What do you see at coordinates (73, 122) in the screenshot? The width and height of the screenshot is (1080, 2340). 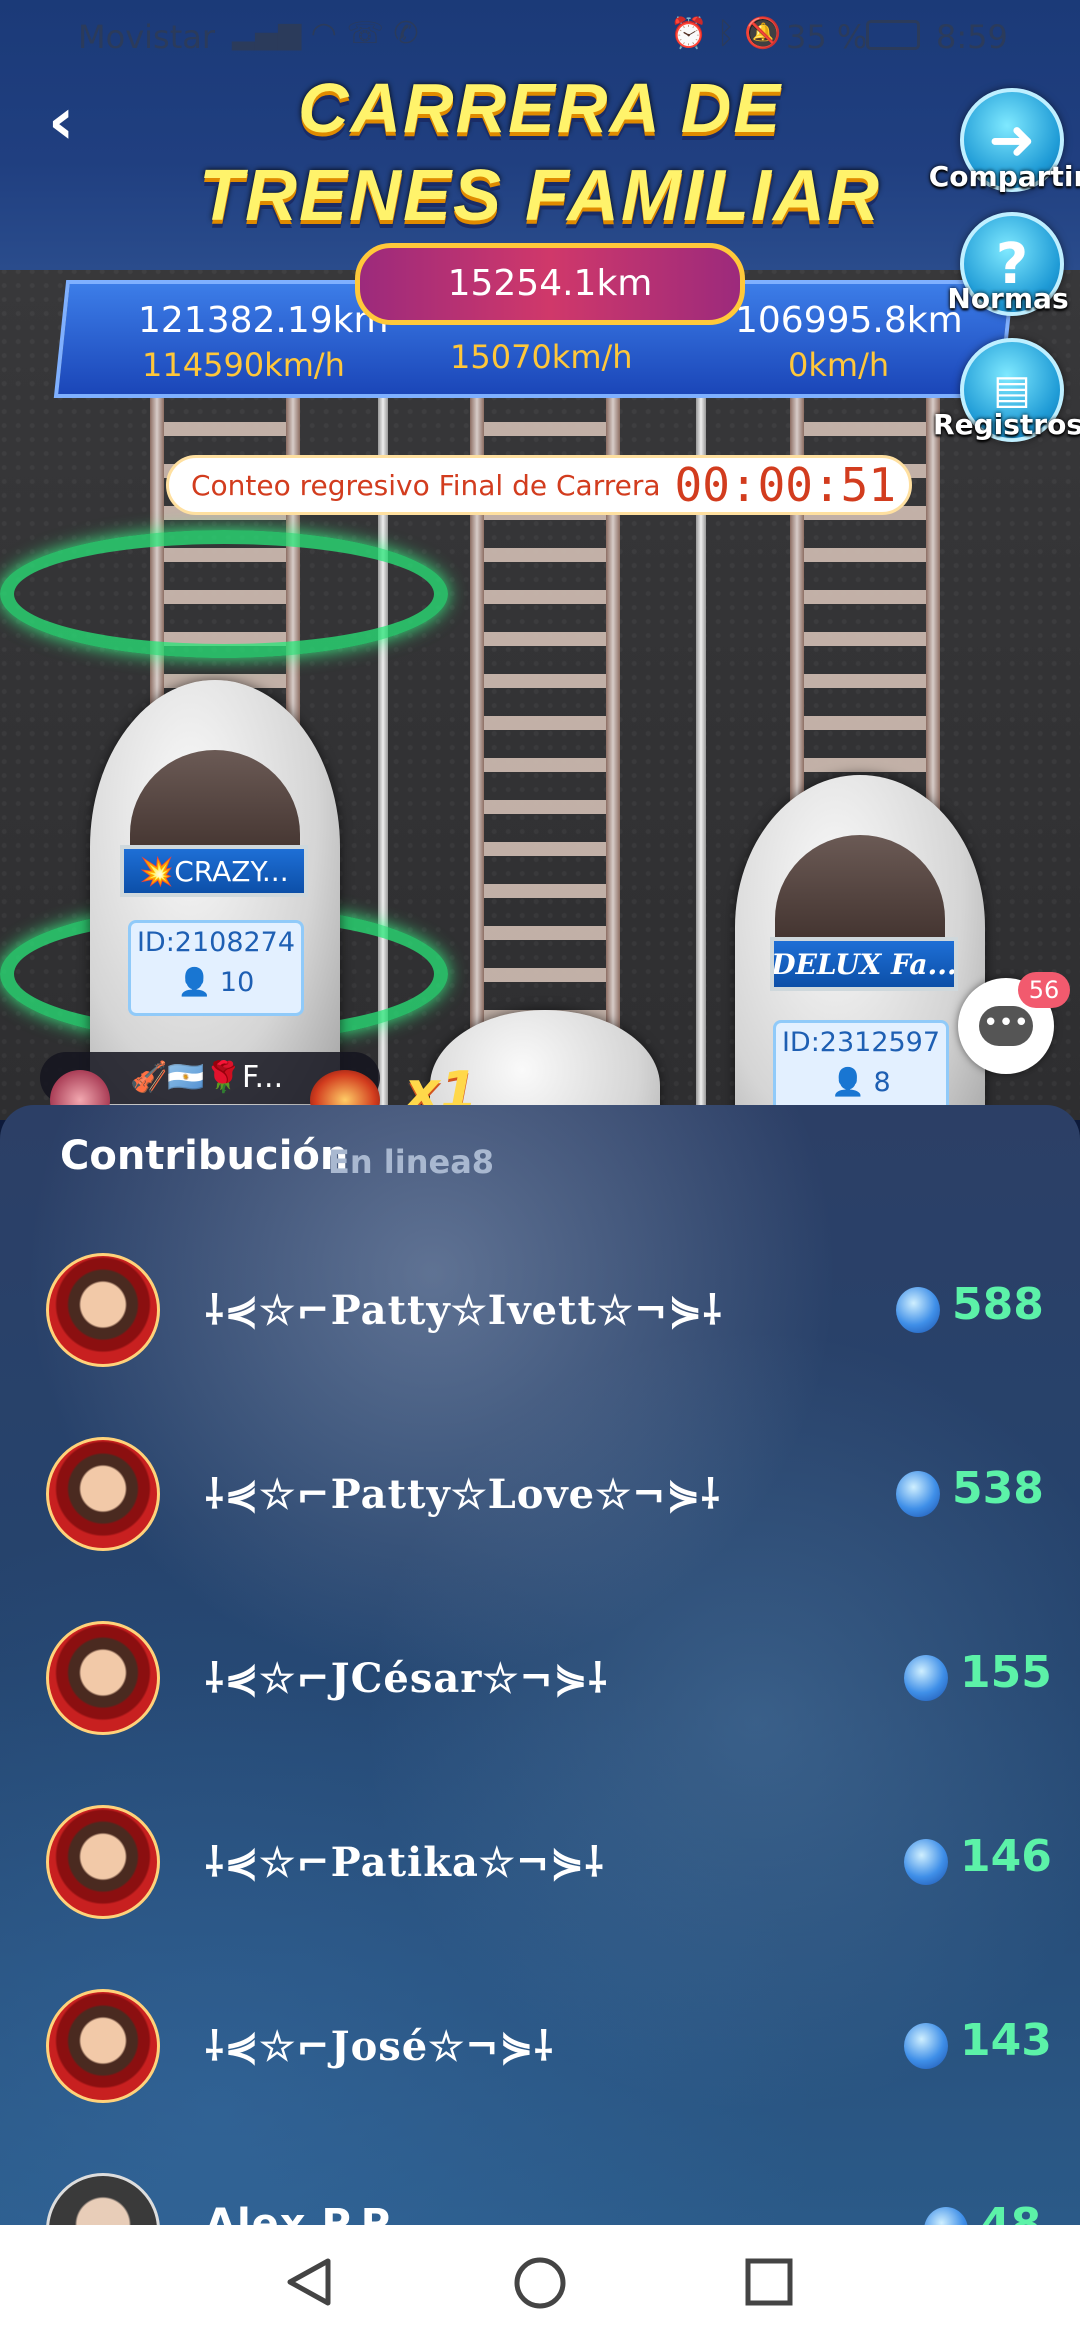 I see `back-icon: ‹` at bounding box center [73, 122].